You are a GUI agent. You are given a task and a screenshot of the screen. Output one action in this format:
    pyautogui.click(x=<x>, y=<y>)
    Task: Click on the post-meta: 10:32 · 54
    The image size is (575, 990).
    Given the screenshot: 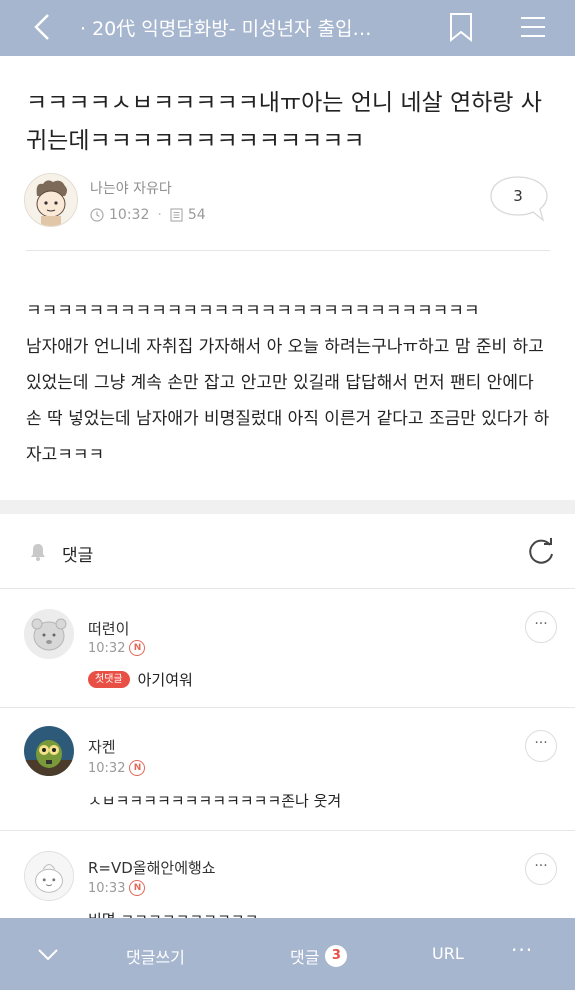 What is the action you would take?
    pyautogui.click(x=148, y=215)
    